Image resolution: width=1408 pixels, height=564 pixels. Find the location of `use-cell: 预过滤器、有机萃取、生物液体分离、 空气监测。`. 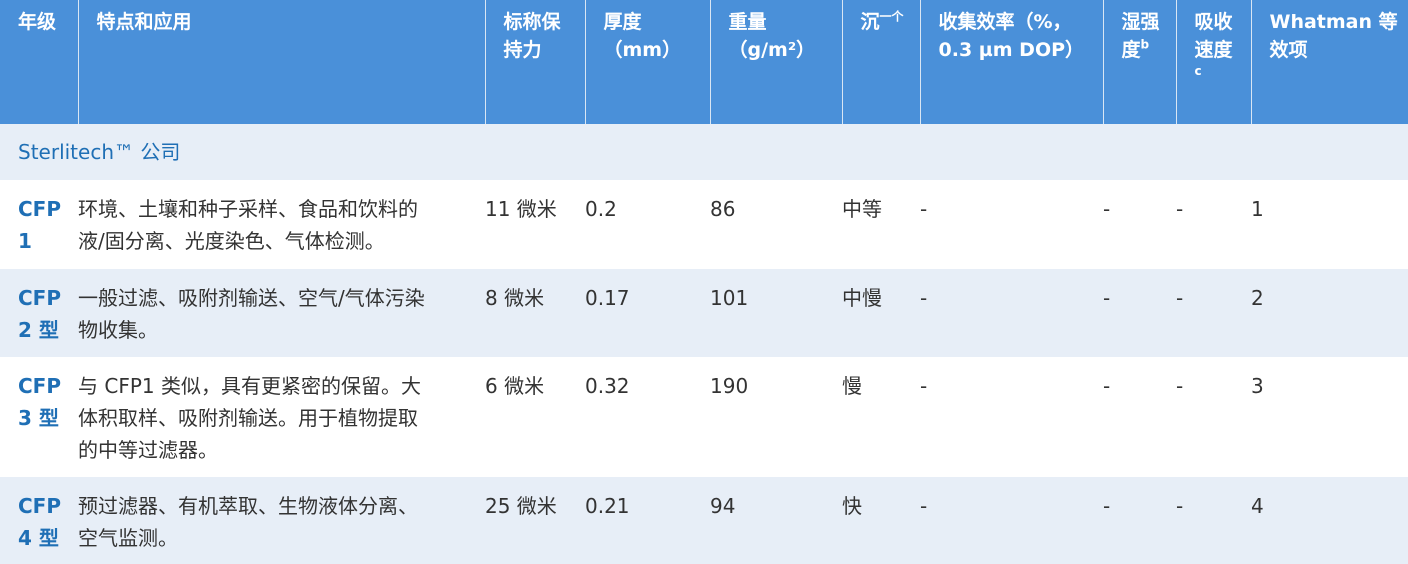

use-cell: 预过滤器、有机萃取、生物液体分离、 空气监测。 is located at coordinates (248, 522).